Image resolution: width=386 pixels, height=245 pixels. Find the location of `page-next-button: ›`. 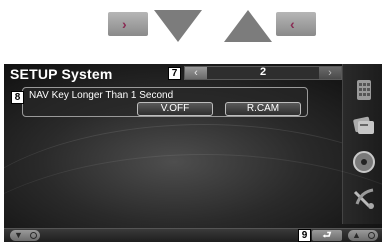

page-next-button: › is located at coordinates (330, 73).